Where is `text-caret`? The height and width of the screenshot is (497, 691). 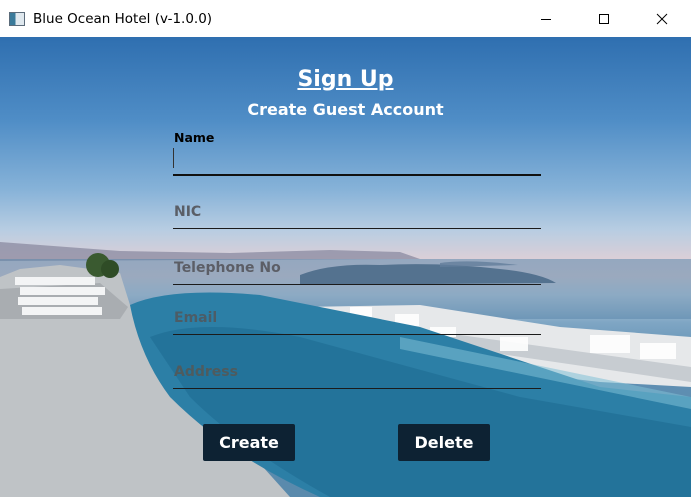 text-caret is located at coordinates (173, 158).